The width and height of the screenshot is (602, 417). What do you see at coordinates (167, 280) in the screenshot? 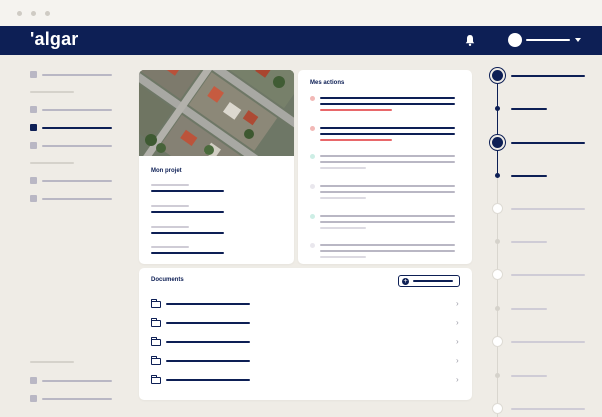
I see `documents-card-title: Documents` at bounding box center [167, 280].